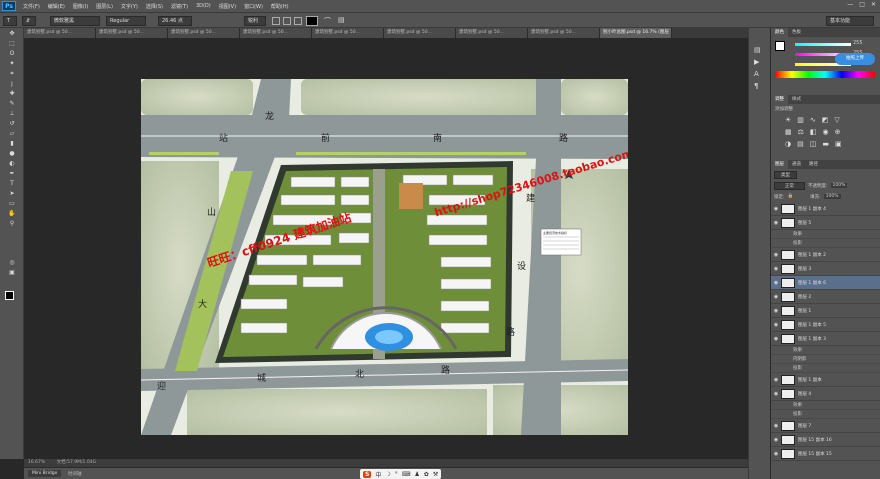 Image resolution: width=880 pixels, height=479 pixels. What do you see at coordinates (253, 6) in the screenshot?
I see `menu-item: 窗口(W)` at bounding box center [253, 6].